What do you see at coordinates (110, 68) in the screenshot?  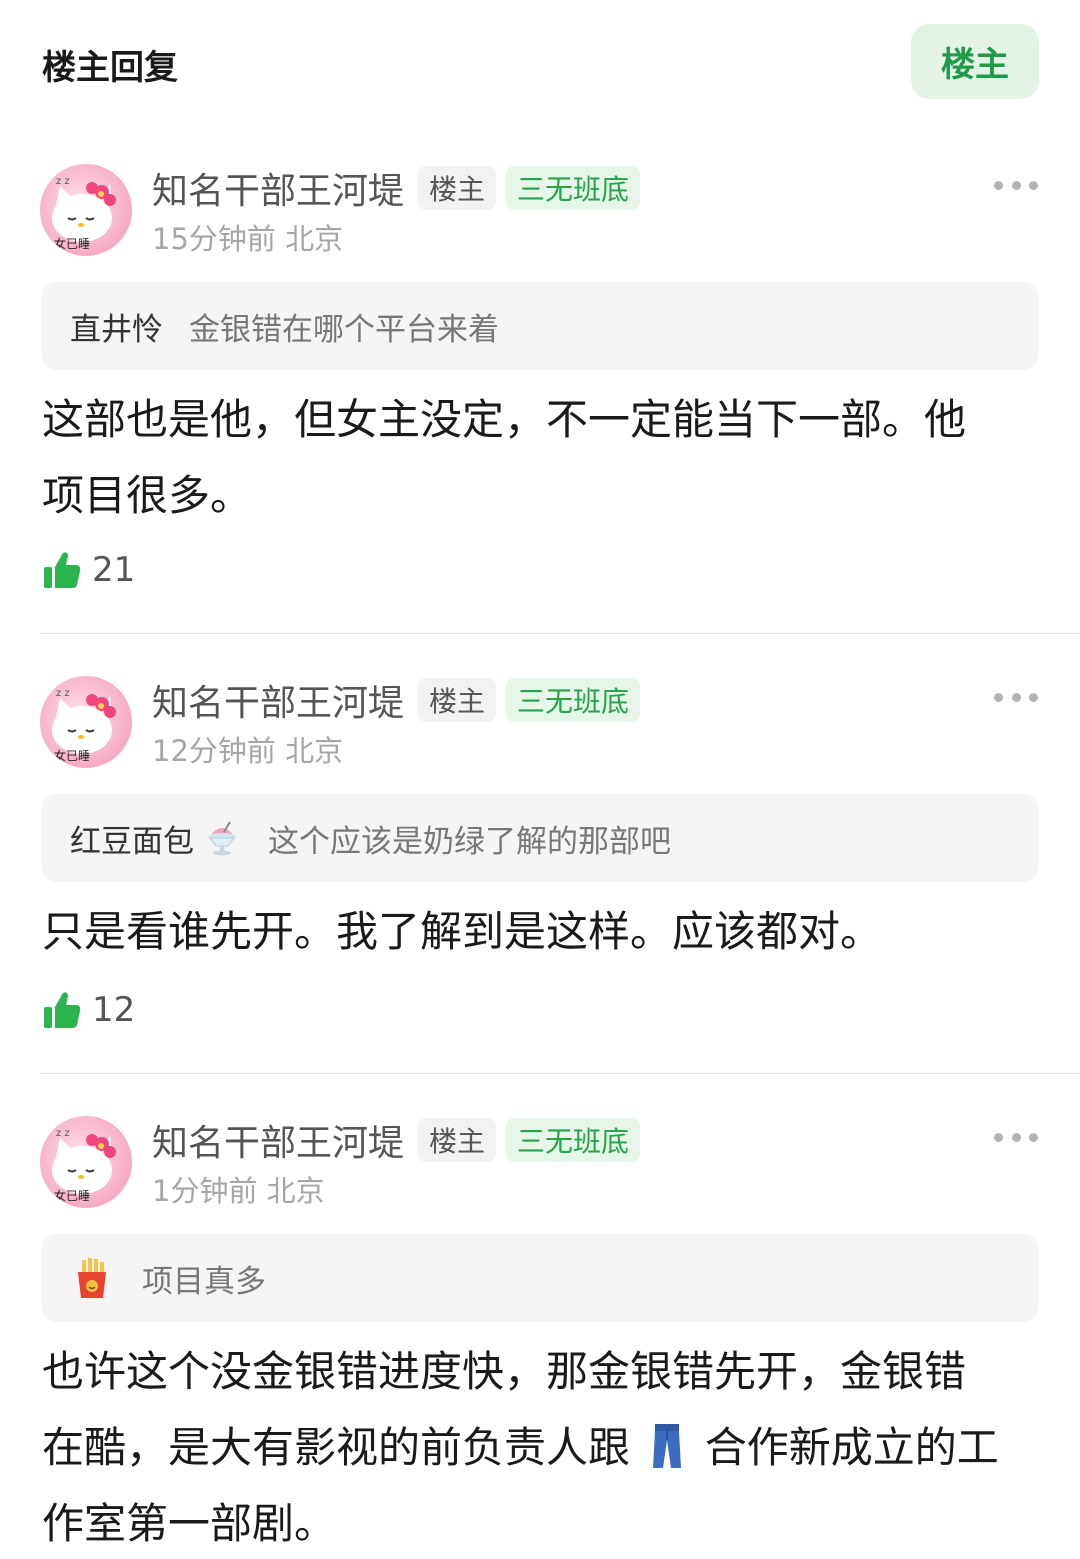 I see `page-title: 楼主回复` at bounding box center [110, 68].